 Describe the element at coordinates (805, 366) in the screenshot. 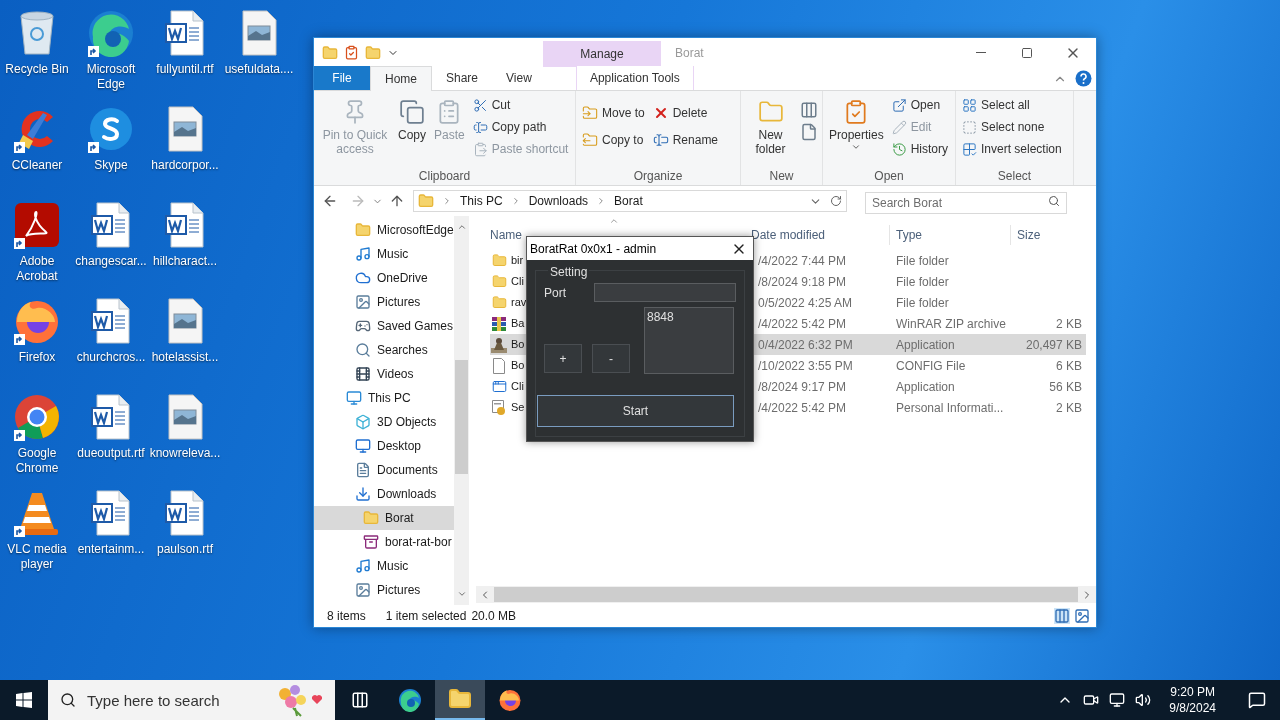

I see `date-cell-text: /10/2022 3:55 PM` at that location.